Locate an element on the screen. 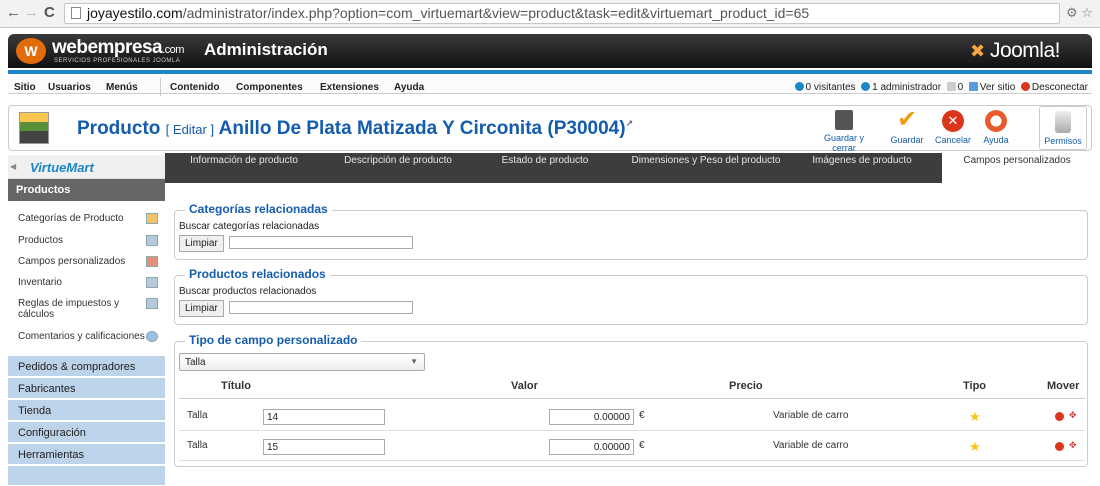  custom-field-legend: Tipo de campo personalizado is located at coordinates (273, 340).